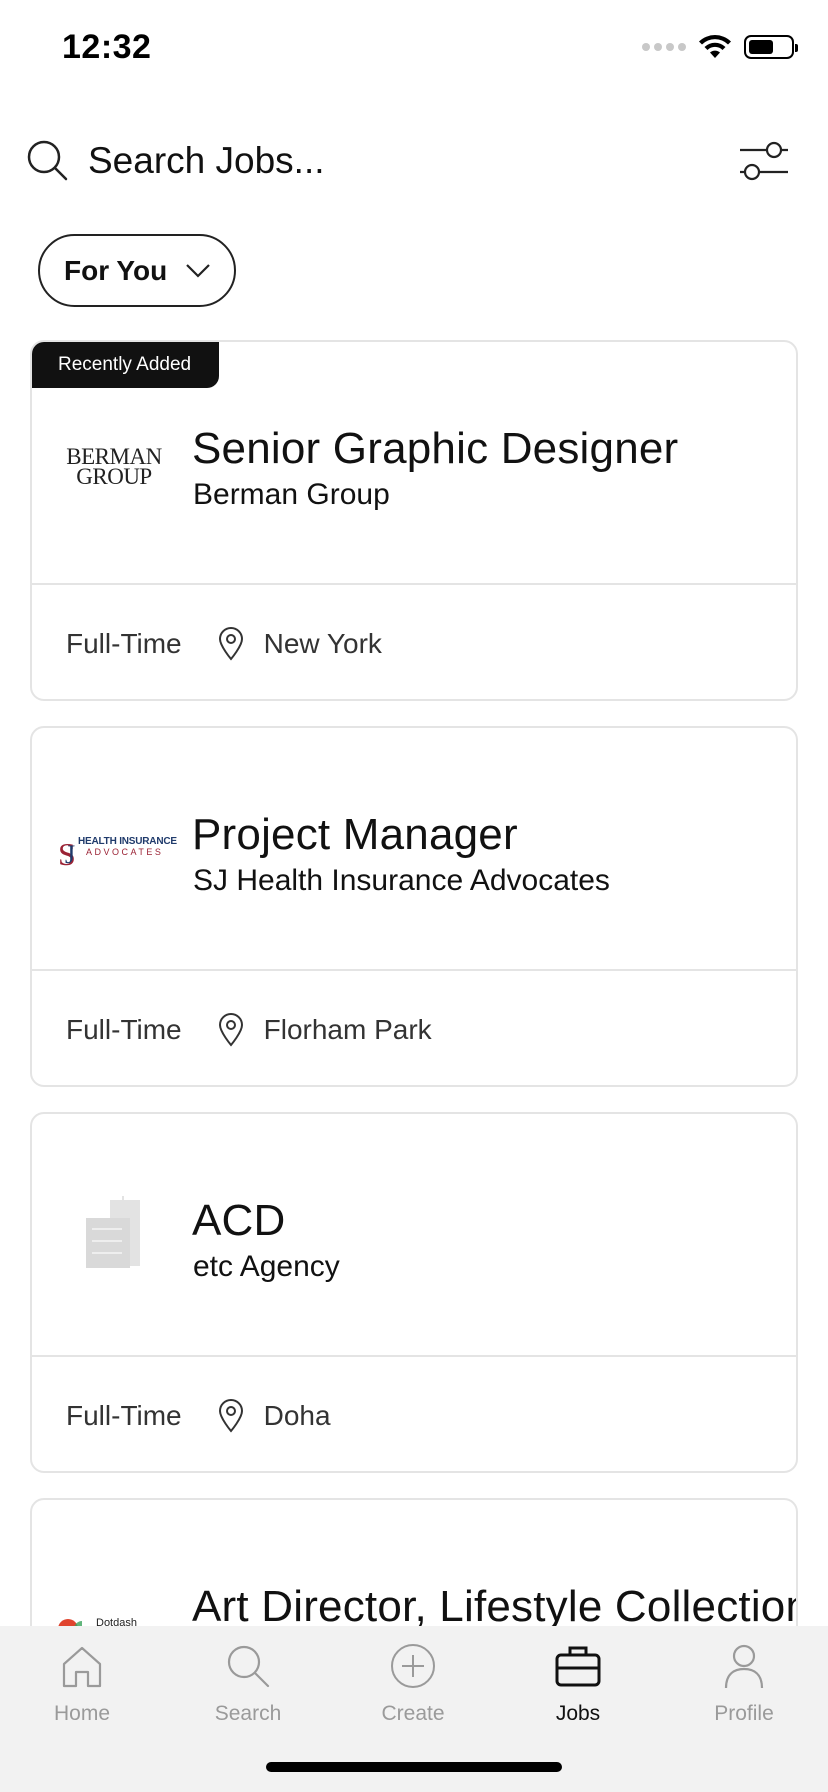 This screenshot has width=828, height=1792. Describe the element at coordinates (239, 1220) in the screenshot. I see `job-title: ACD` at that location.